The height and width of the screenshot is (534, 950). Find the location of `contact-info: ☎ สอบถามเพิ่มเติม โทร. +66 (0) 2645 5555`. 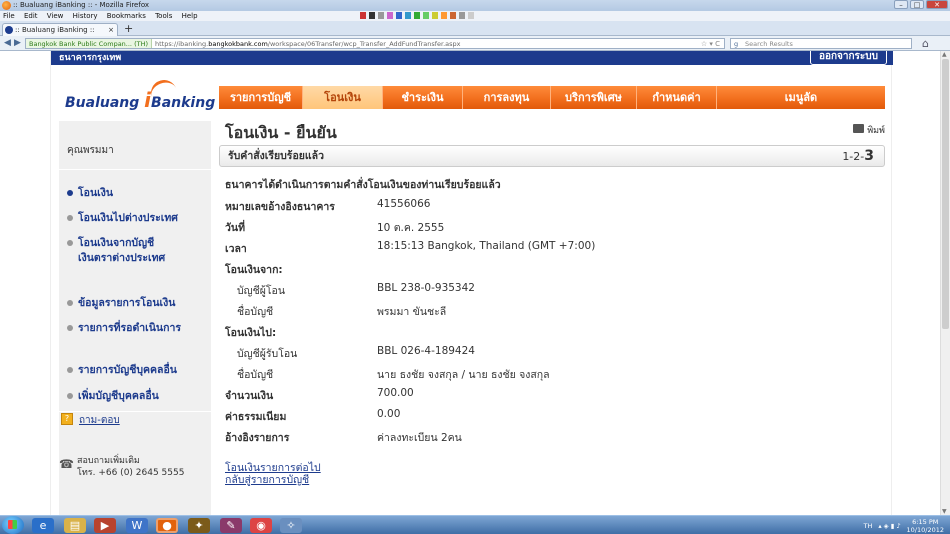

contact-info: ☎ สอบถามเพิ่มเติม โทร. +66 (0) 2645 5555 is located at coordinates (122, 467).